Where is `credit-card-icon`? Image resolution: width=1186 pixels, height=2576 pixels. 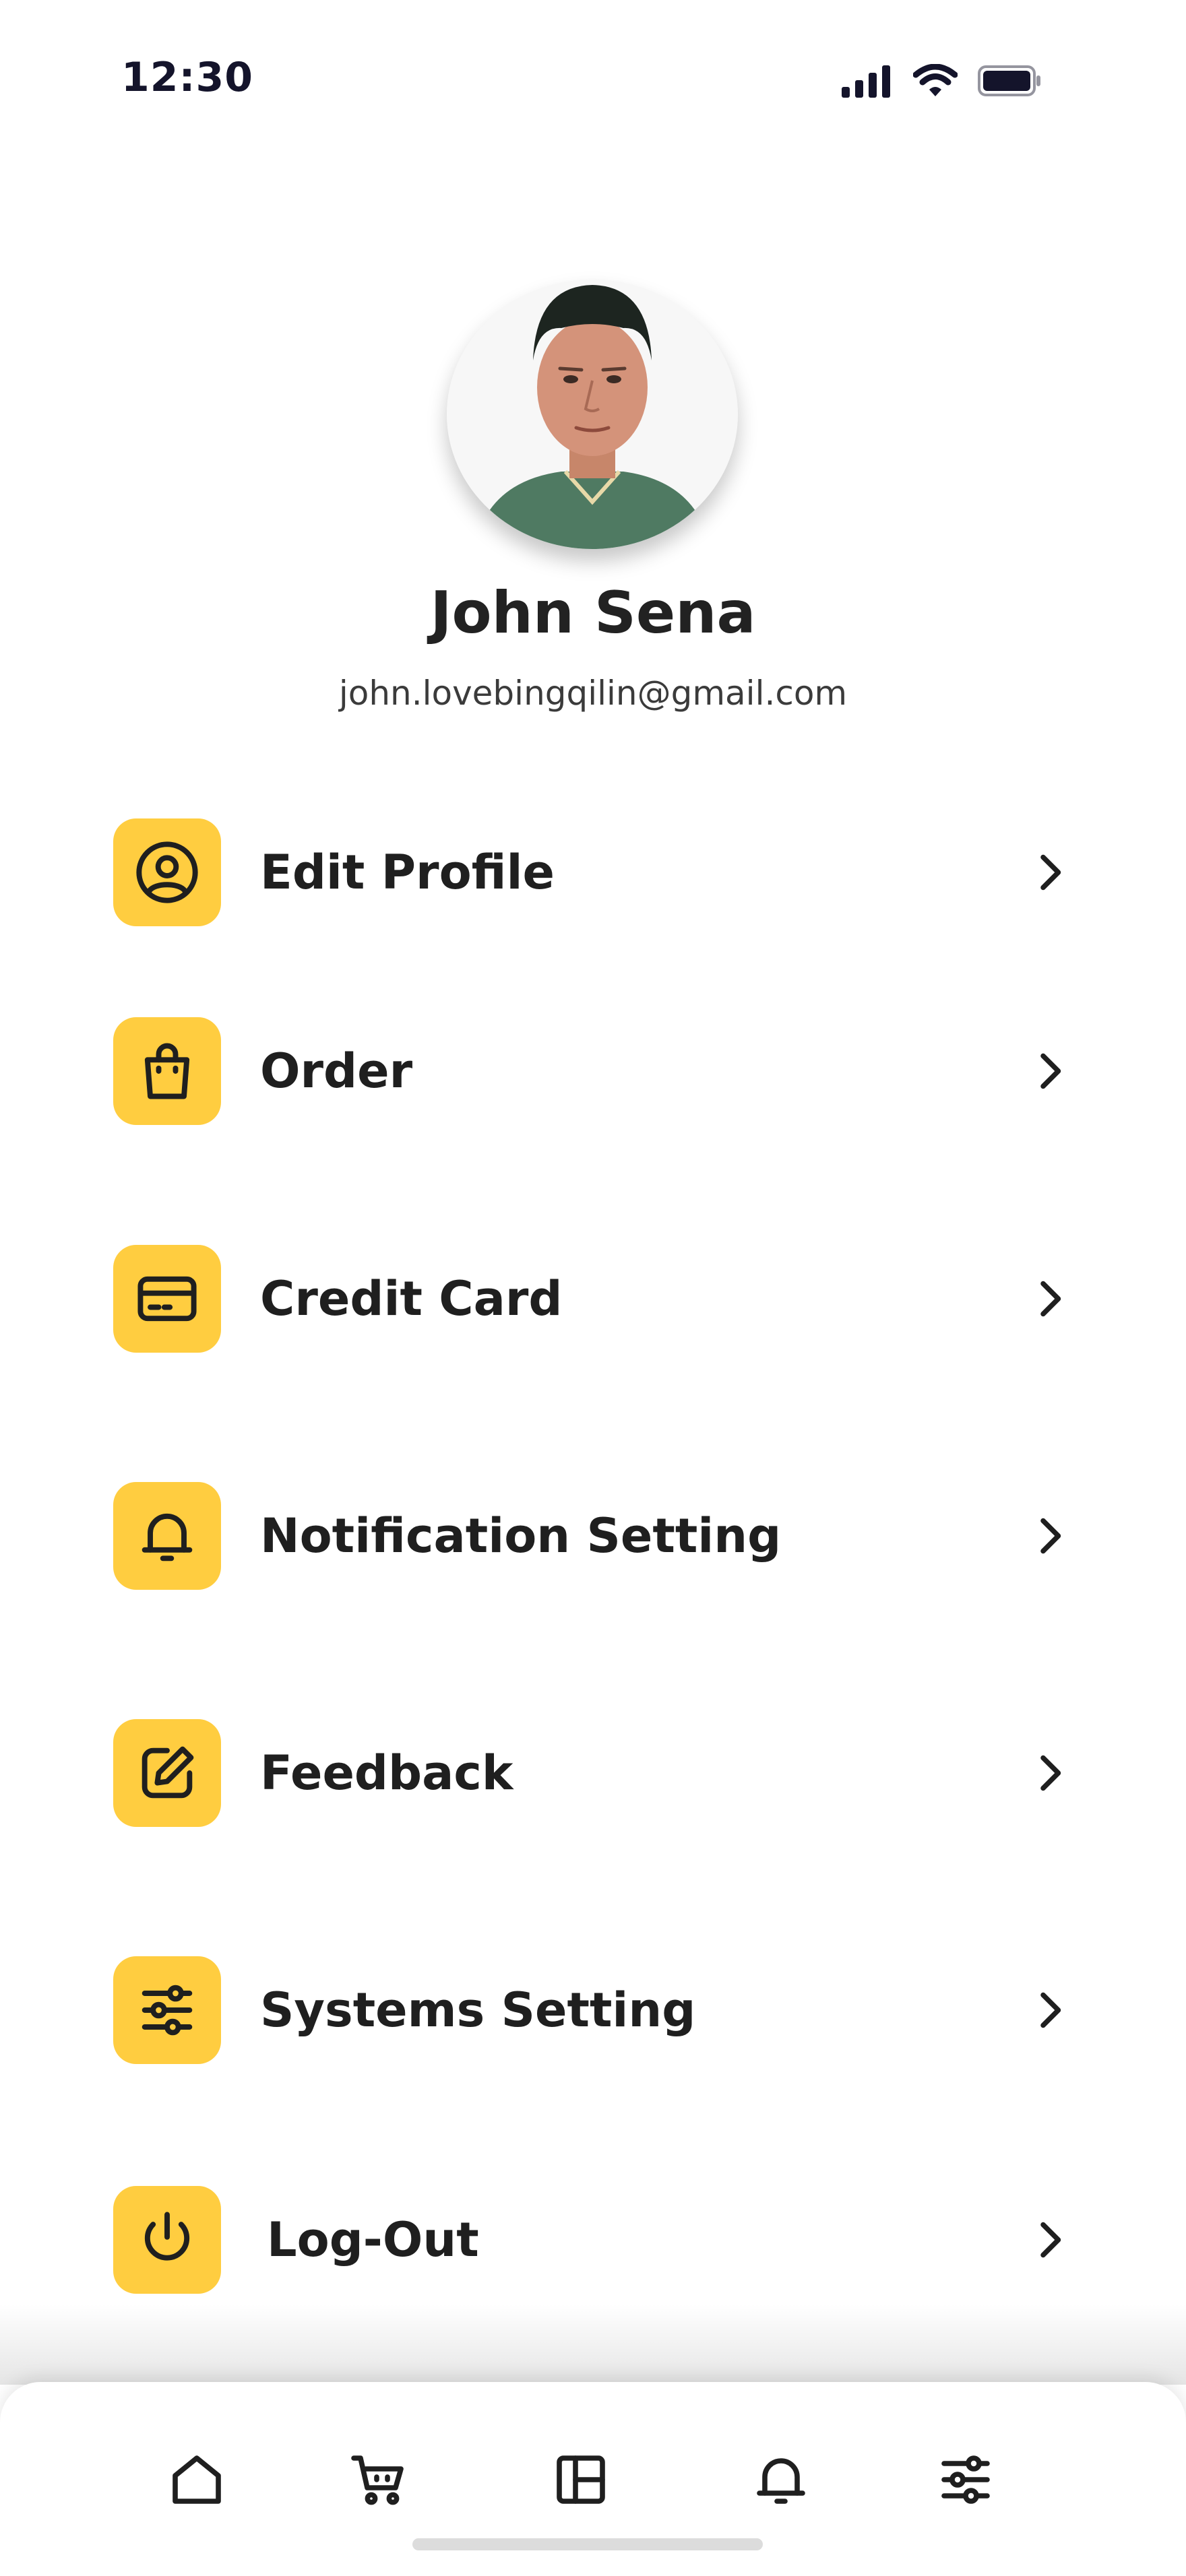 credit-card-icon is located at coordinates (167, 1299).